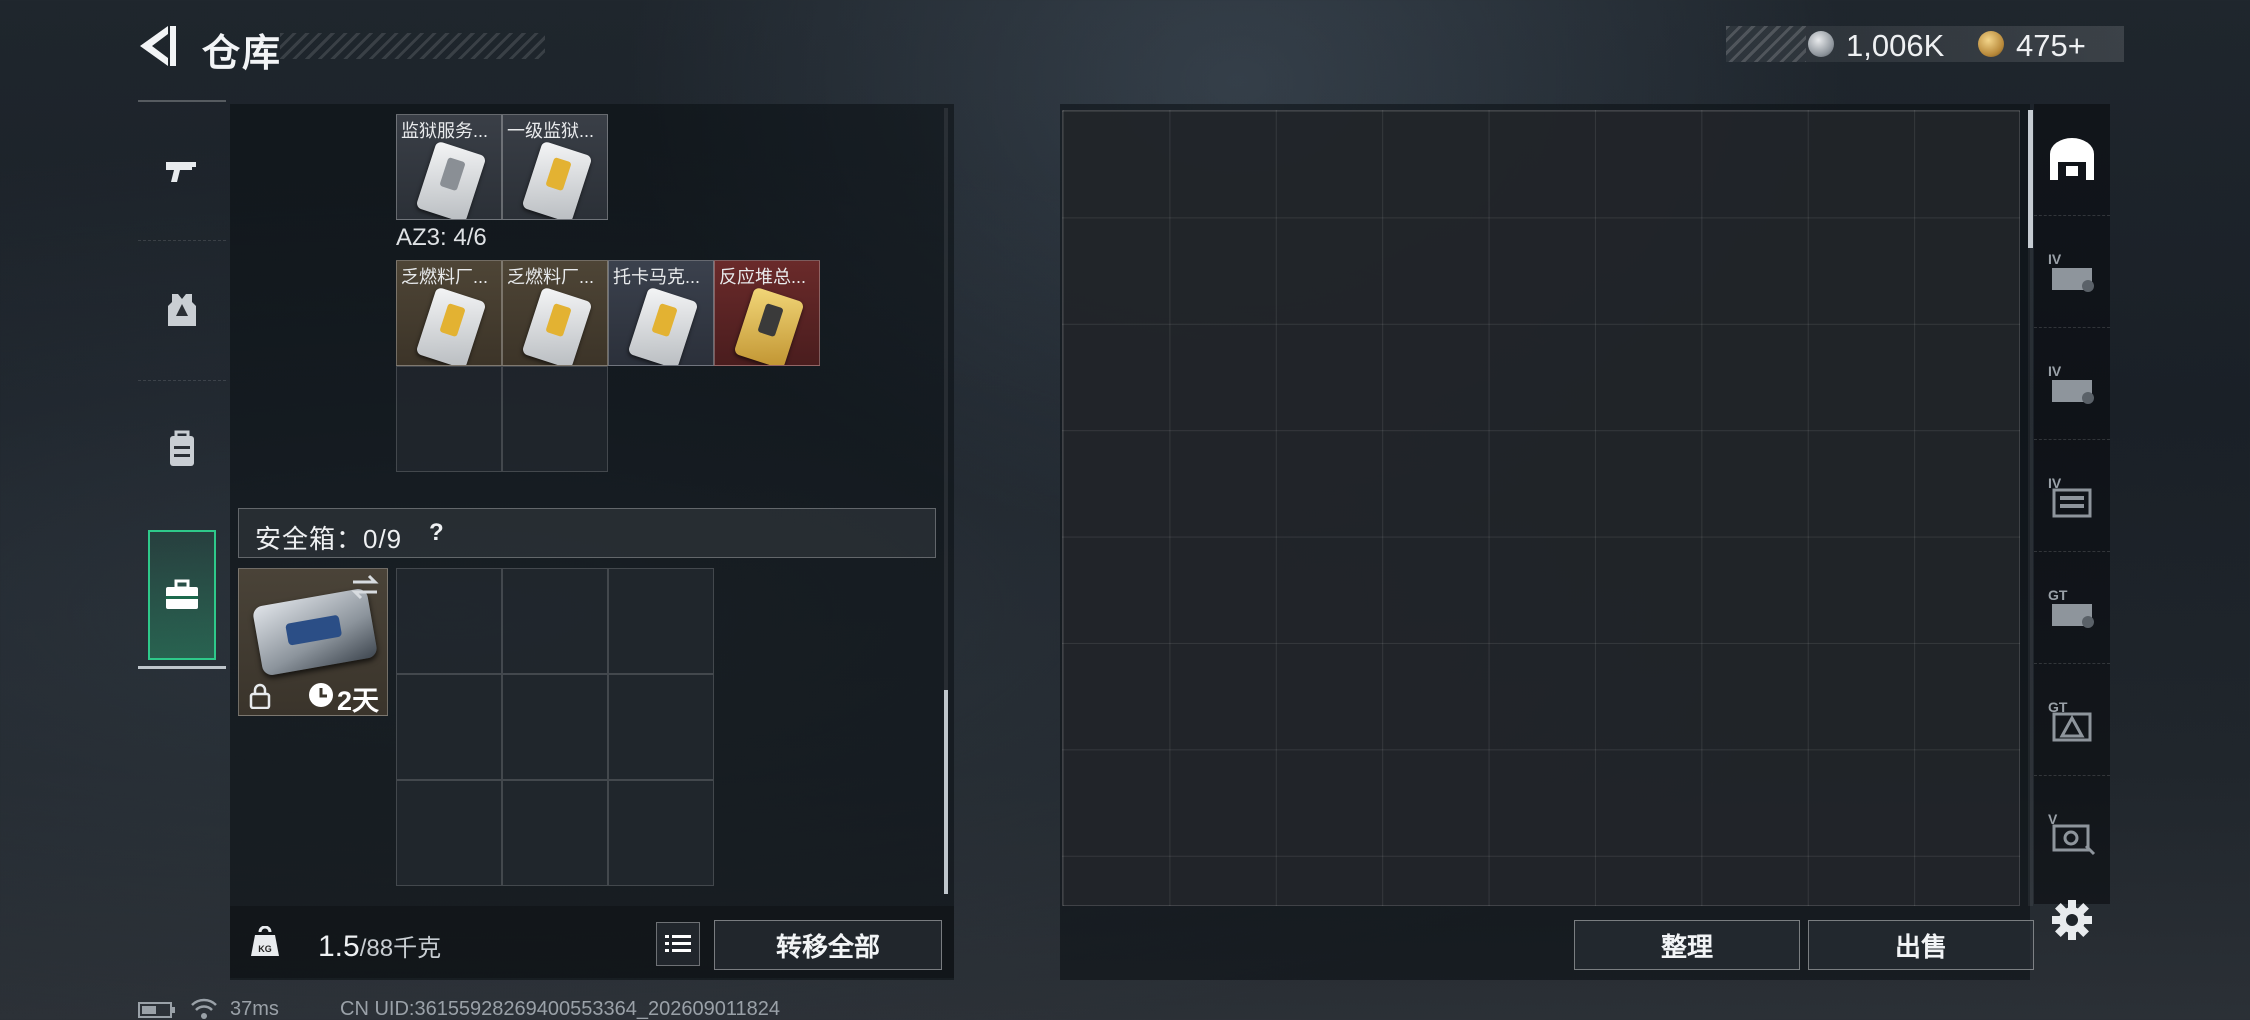 The width and height of the screenshot is (2250, 1020). Describe the element at coordinates (204, 1008) in the screenshot. I see `wifi-icon` at that location.